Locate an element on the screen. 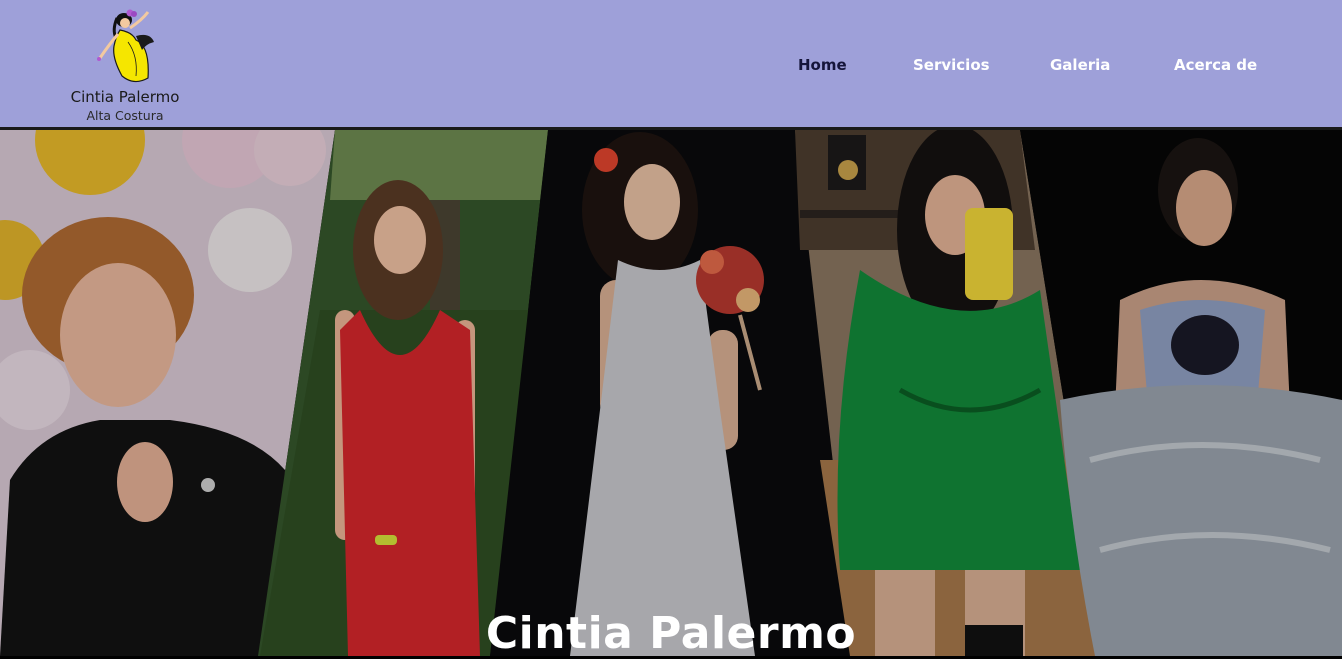 Image resolution: width=1342 pixels, height=659 pixels. nav-acerca-de: Acerca de is located at coordinates (1215, 65).